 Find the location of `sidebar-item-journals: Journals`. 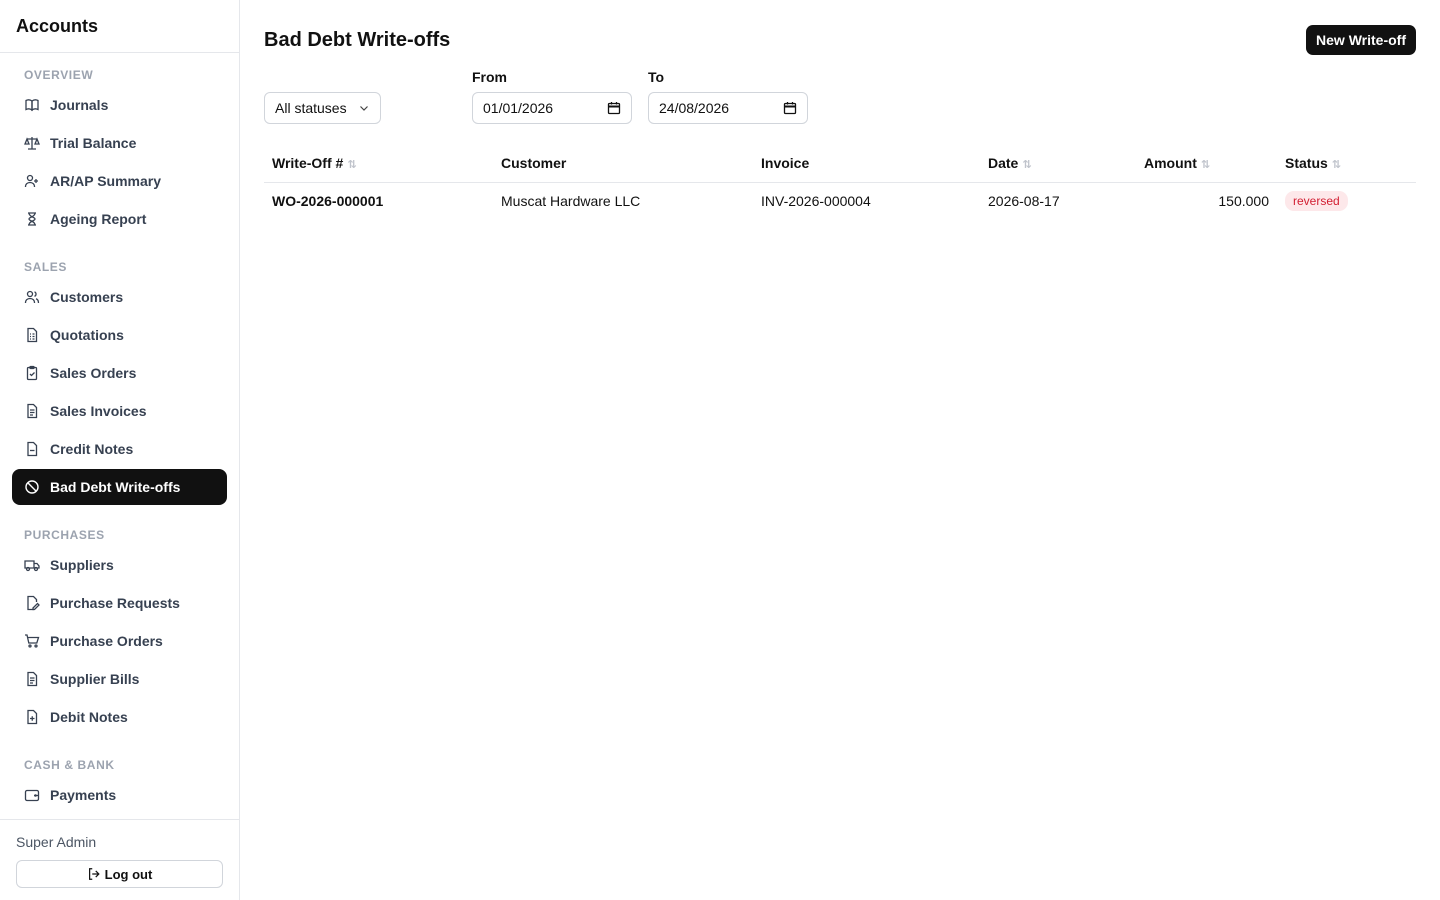

sidebar-item-journals: Journals is located at coordinates (119, 105).